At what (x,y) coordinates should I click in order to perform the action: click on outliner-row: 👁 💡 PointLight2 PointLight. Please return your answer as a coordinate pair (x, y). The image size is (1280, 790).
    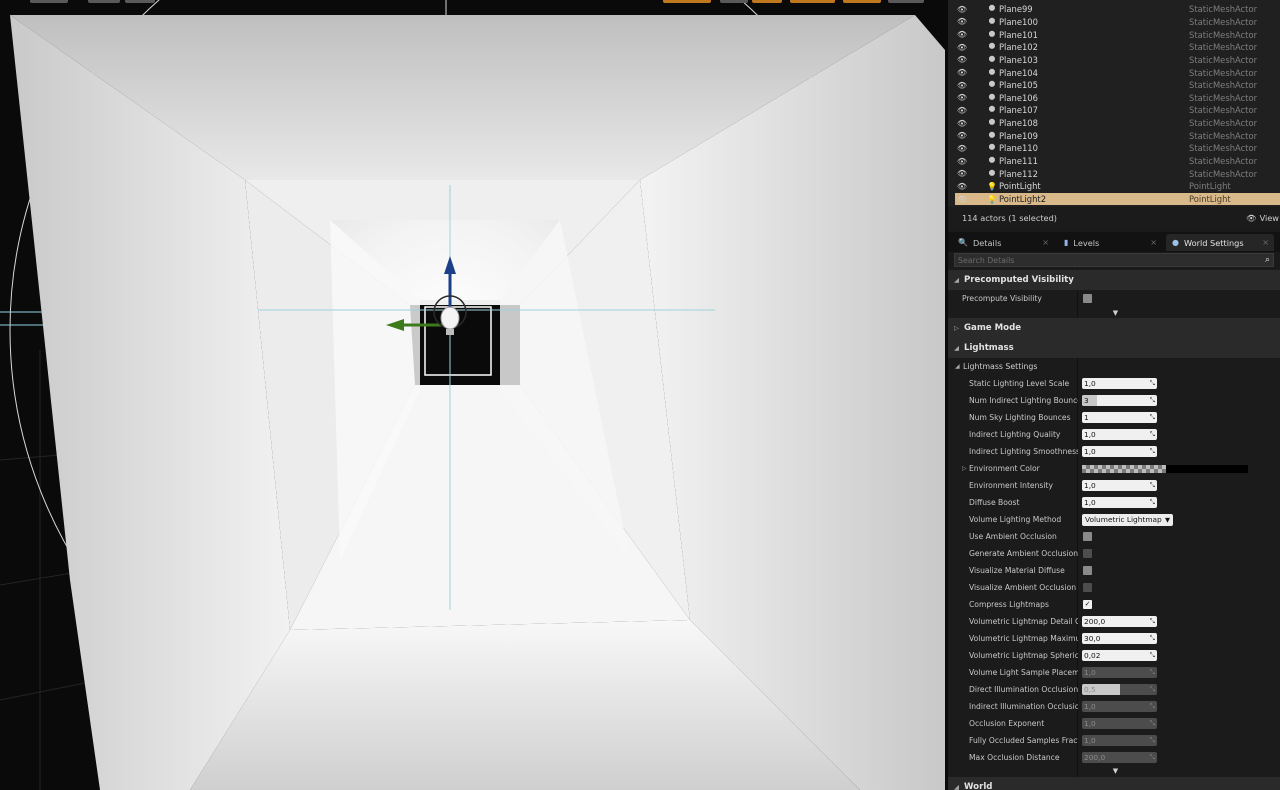
    Looking at the image, I should click on (1117, 199).